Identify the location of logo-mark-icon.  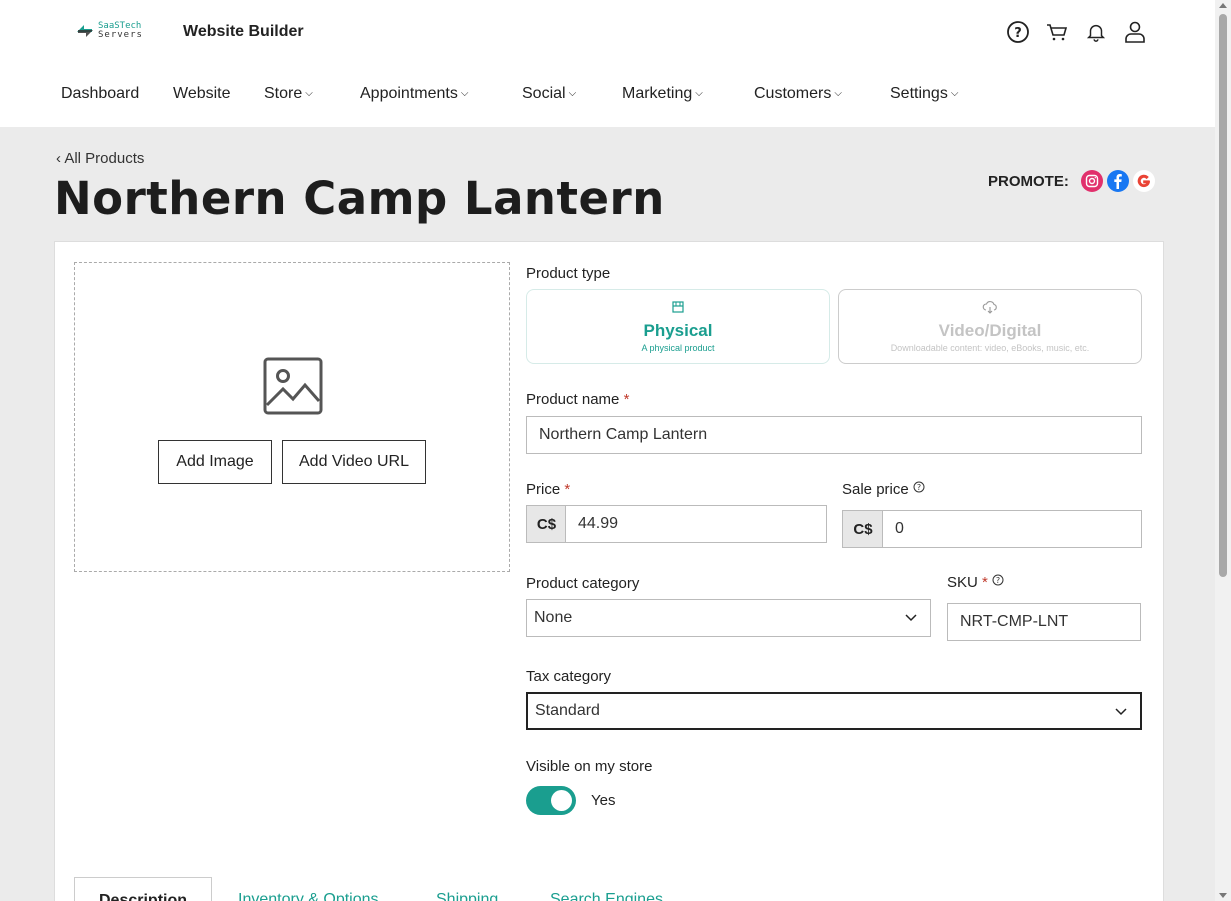
(85, 31).